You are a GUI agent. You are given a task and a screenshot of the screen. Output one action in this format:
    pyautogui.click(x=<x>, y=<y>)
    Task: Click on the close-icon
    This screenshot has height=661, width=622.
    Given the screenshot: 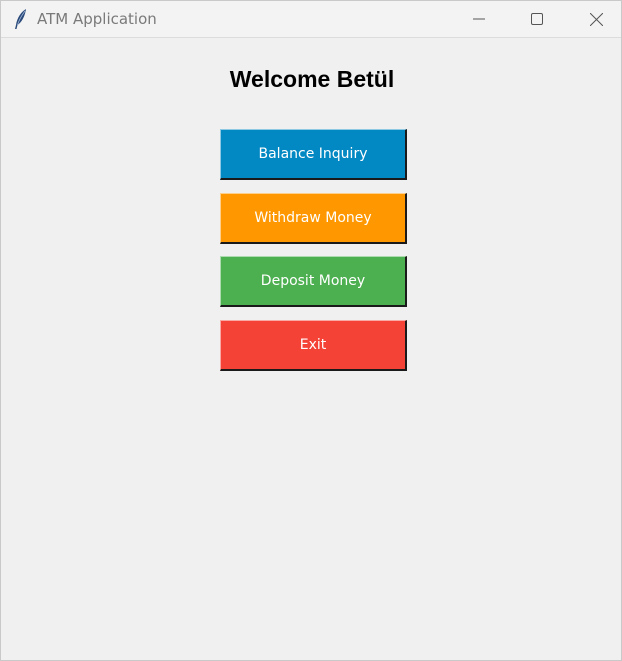 What is the action you would take?
    pyautogui.click(x=596, y=19)
    